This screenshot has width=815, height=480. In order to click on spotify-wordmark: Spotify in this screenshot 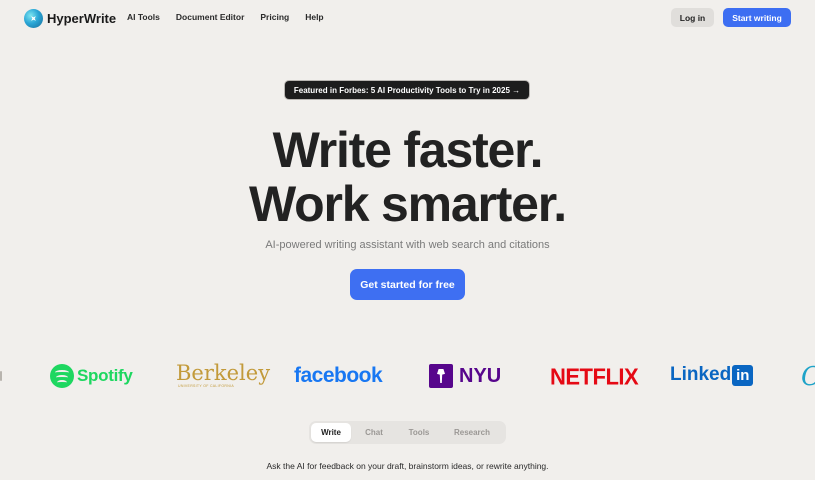, I will do `click(105, 375)`.